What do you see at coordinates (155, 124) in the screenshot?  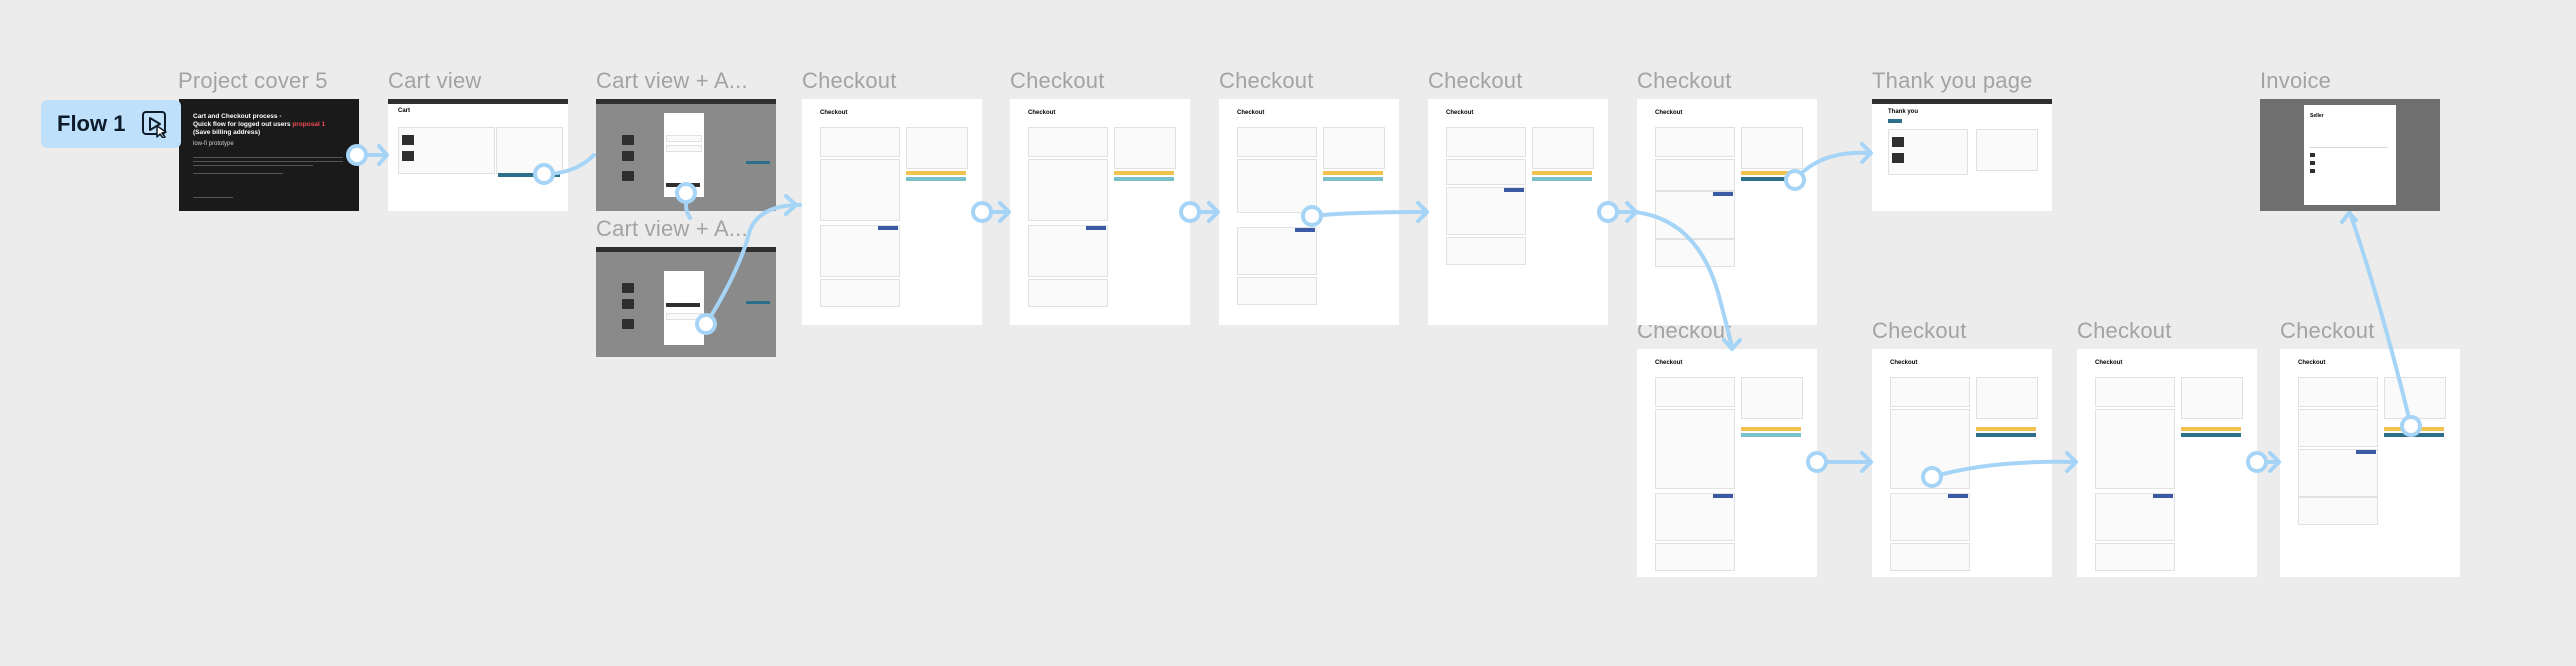 I see `play-cursor-icon` at bounding box center [155, 124].